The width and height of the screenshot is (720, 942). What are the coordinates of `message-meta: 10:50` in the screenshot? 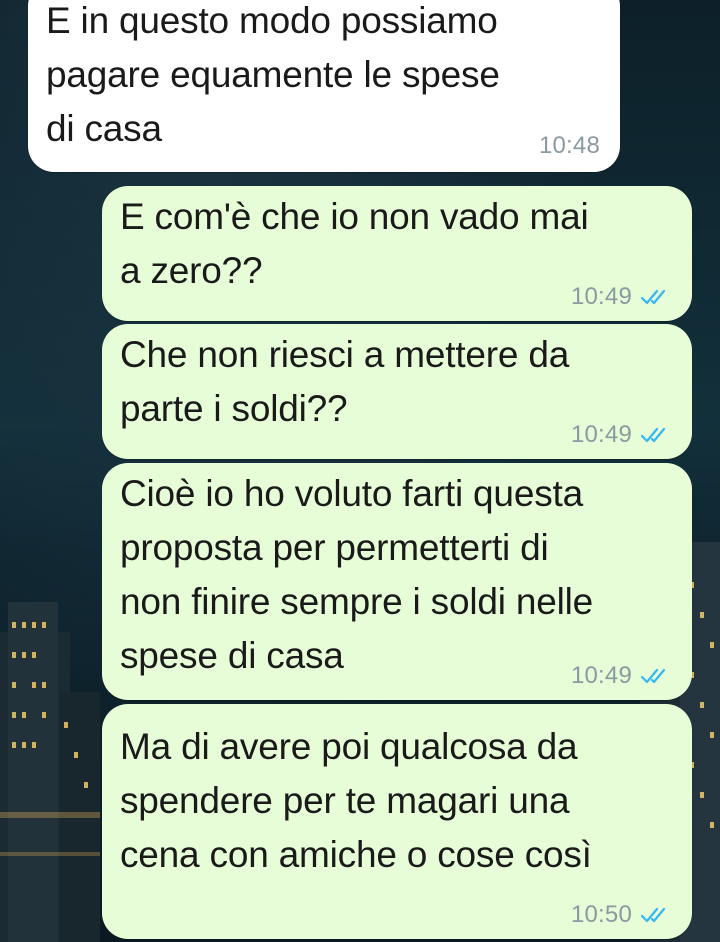 It's located at (620, 915).